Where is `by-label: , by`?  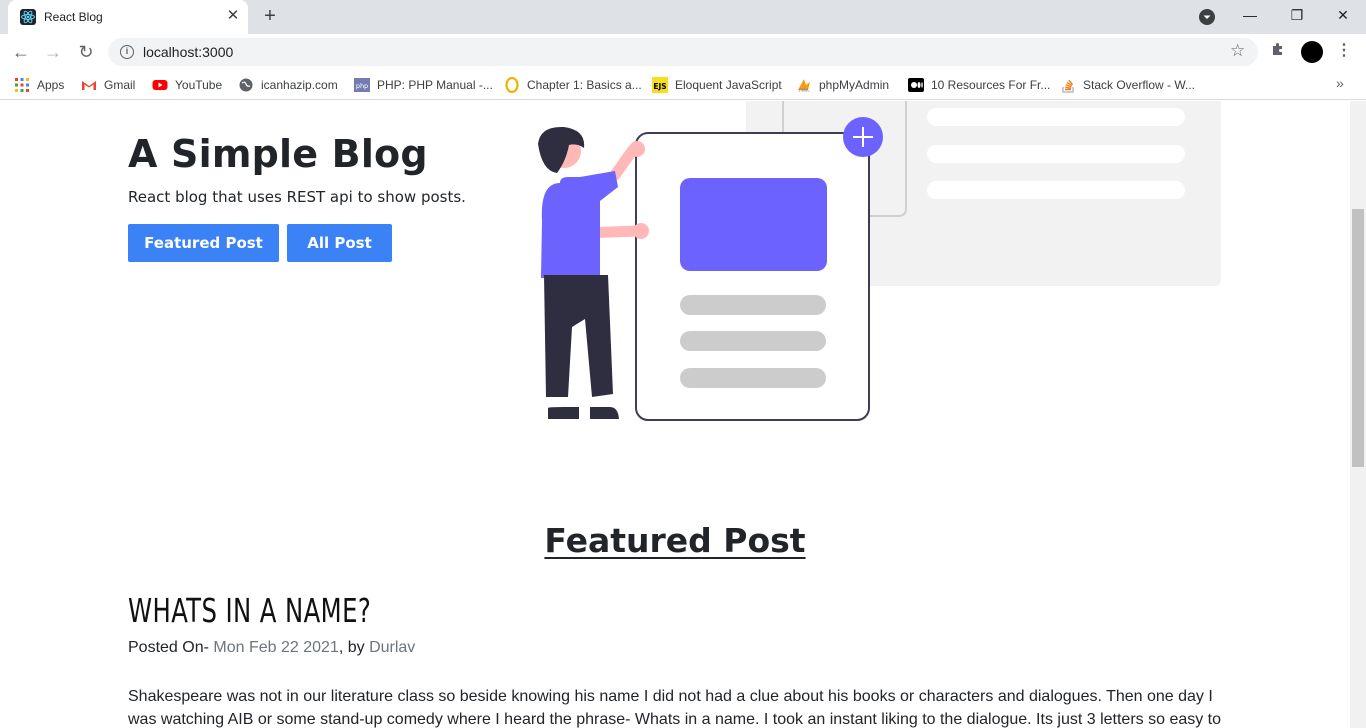 by-label: , by is located at coordinates (351, 647).